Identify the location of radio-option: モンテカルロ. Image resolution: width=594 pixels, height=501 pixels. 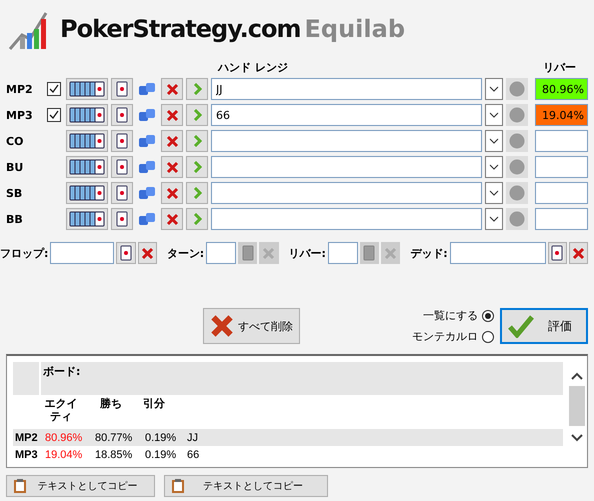
(453, 336).